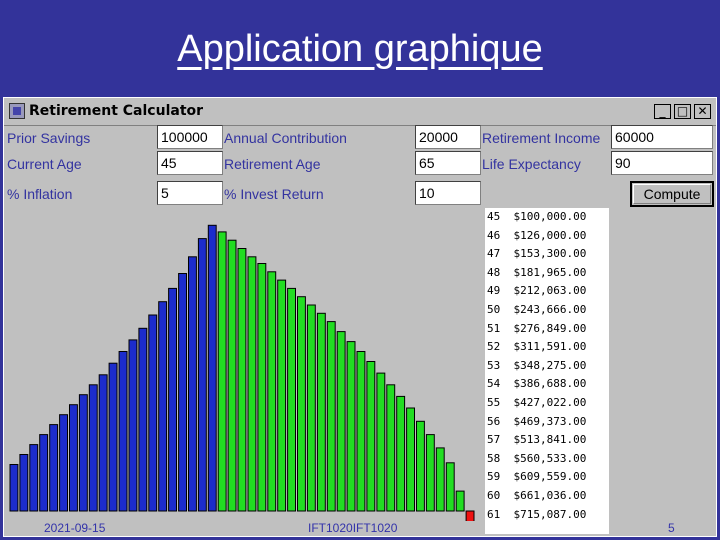 This screenshot has width=720, height=540. I want to click on result-amount: $153,300.00, so click(550, 254).